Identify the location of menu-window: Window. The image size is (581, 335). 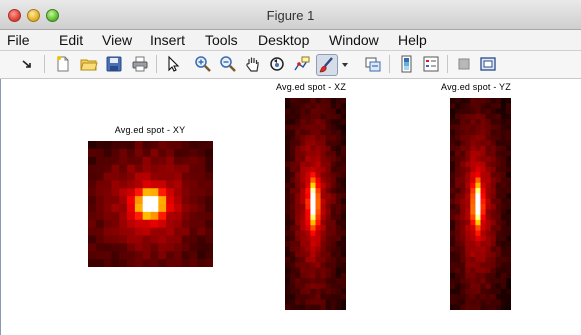
(354, 40).